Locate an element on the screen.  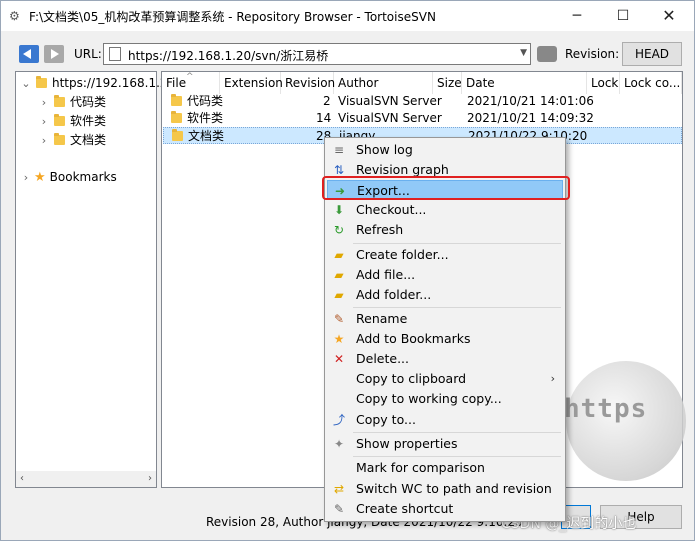
column-extension: Extension is located at coordinates (251, 83).